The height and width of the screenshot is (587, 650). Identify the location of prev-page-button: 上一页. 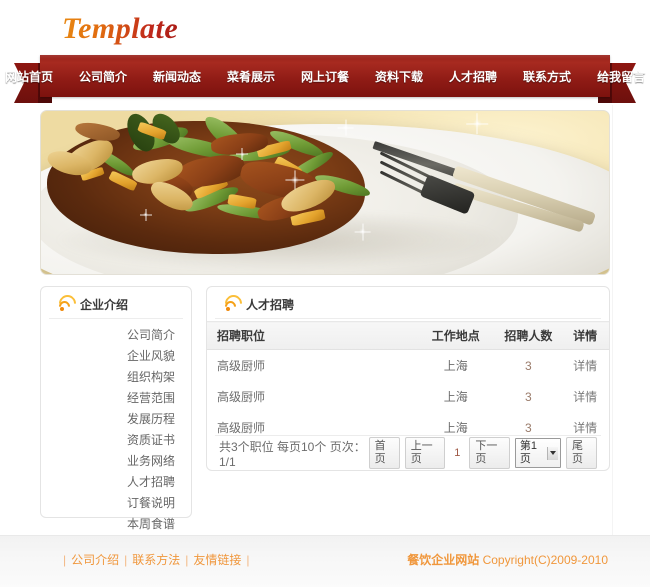
(425, 453).